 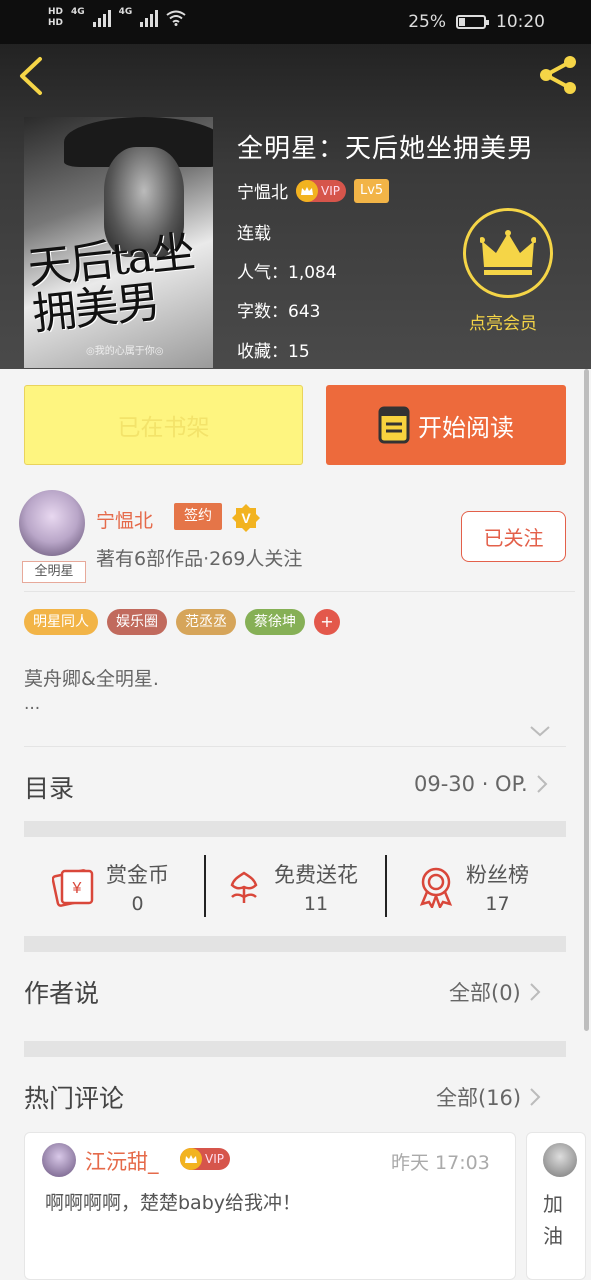 What do you see at coordinates (173, 1203) in the screenshot?
I see `comment-text: 啊啊啊啊，楚楚baby给我冲！` at bounding box center [173, 1203].